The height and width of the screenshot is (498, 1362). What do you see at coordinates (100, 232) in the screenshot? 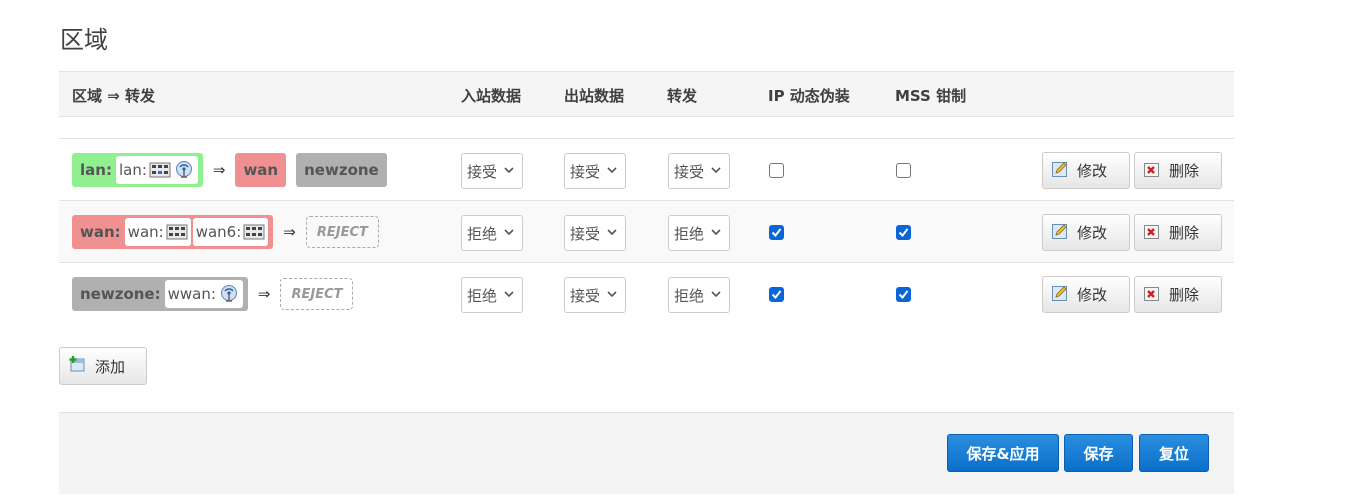
I see `zone-name: wan:` at bounding box center [100, 232].